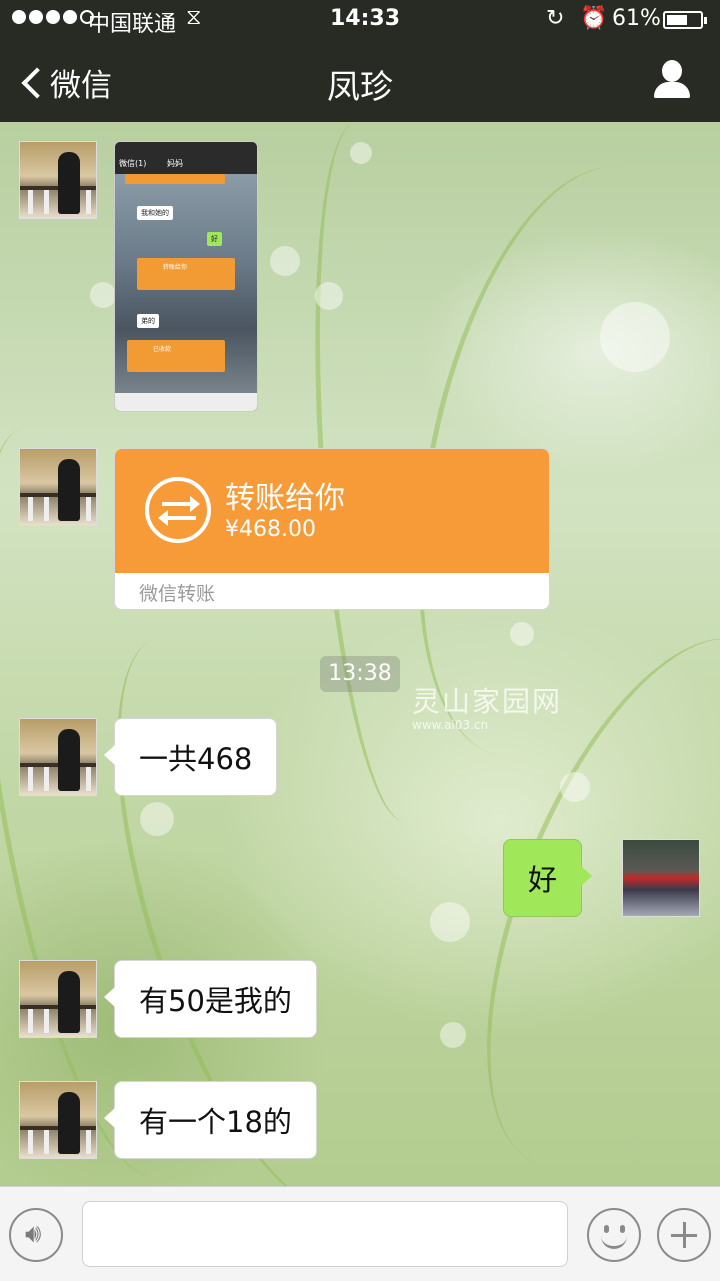 The height and width of the screenshot is (1281, 720). I want to click on input-bar: 🔊︎, so click(360, 1233).